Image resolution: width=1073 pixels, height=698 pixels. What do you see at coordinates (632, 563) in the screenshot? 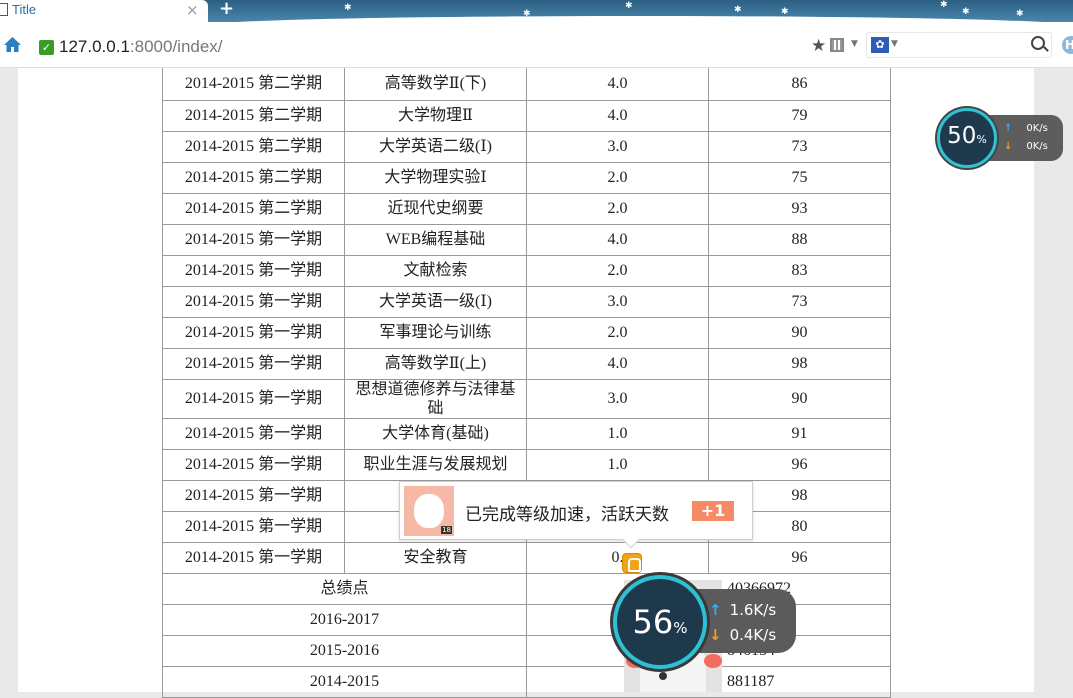
I see `lock-icon` at bounding box center [632, 563].